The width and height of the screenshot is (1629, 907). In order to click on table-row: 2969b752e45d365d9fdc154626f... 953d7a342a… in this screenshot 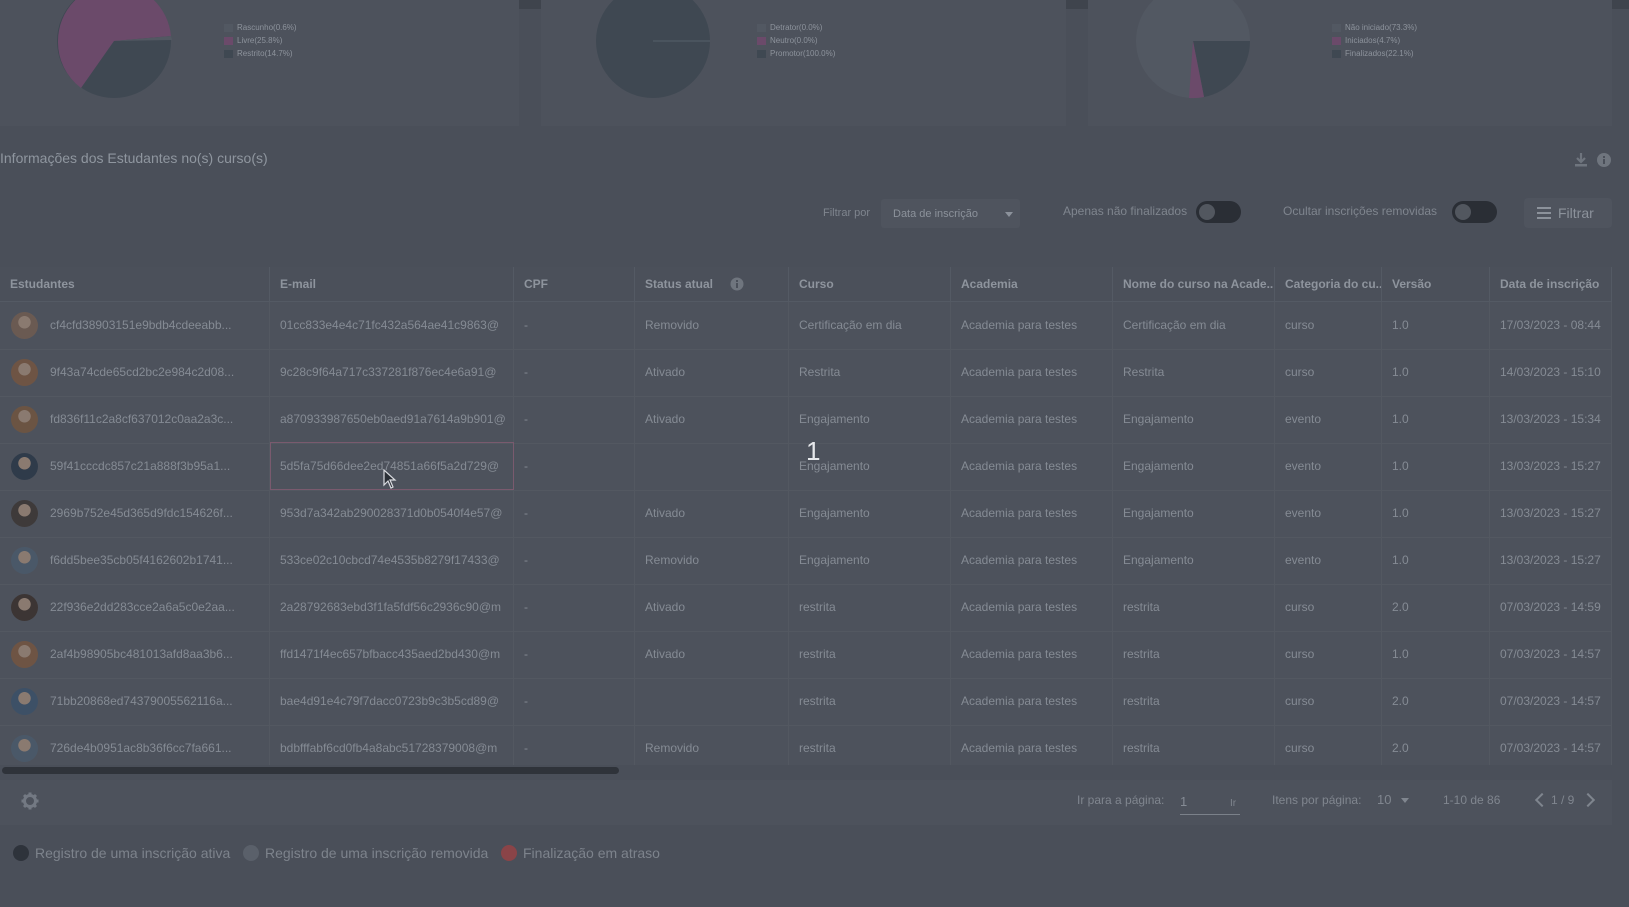, I will do `click(806, 514)`.